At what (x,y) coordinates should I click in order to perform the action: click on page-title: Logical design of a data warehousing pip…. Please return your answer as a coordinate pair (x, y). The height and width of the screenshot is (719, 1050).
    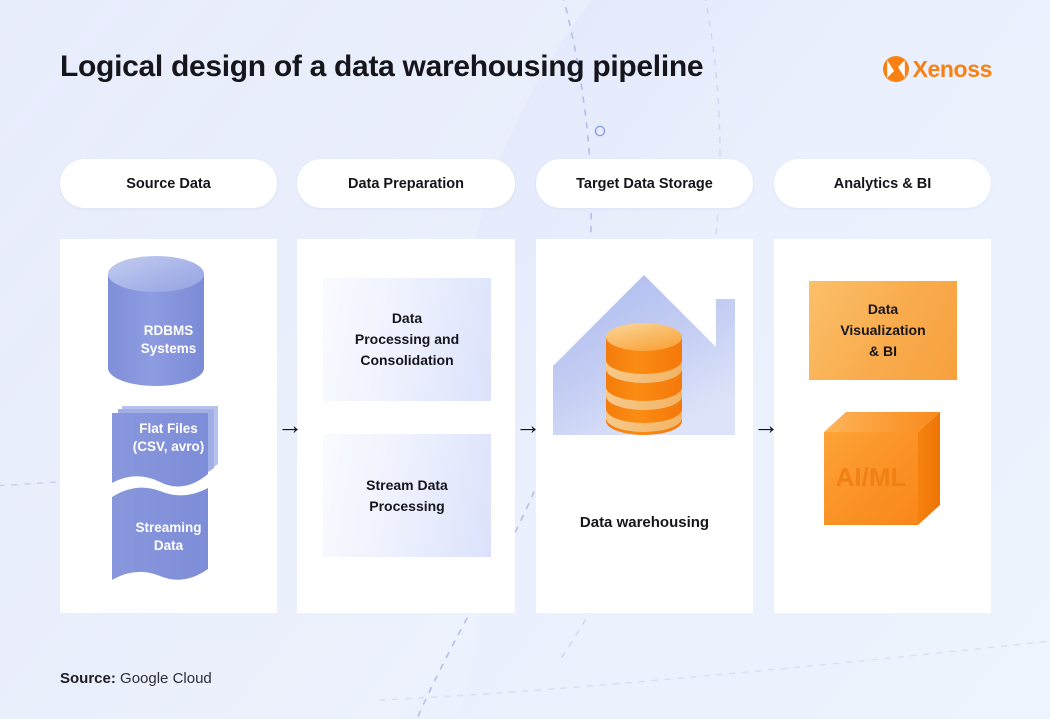
    Looking at the image, I should click on (382, 66).